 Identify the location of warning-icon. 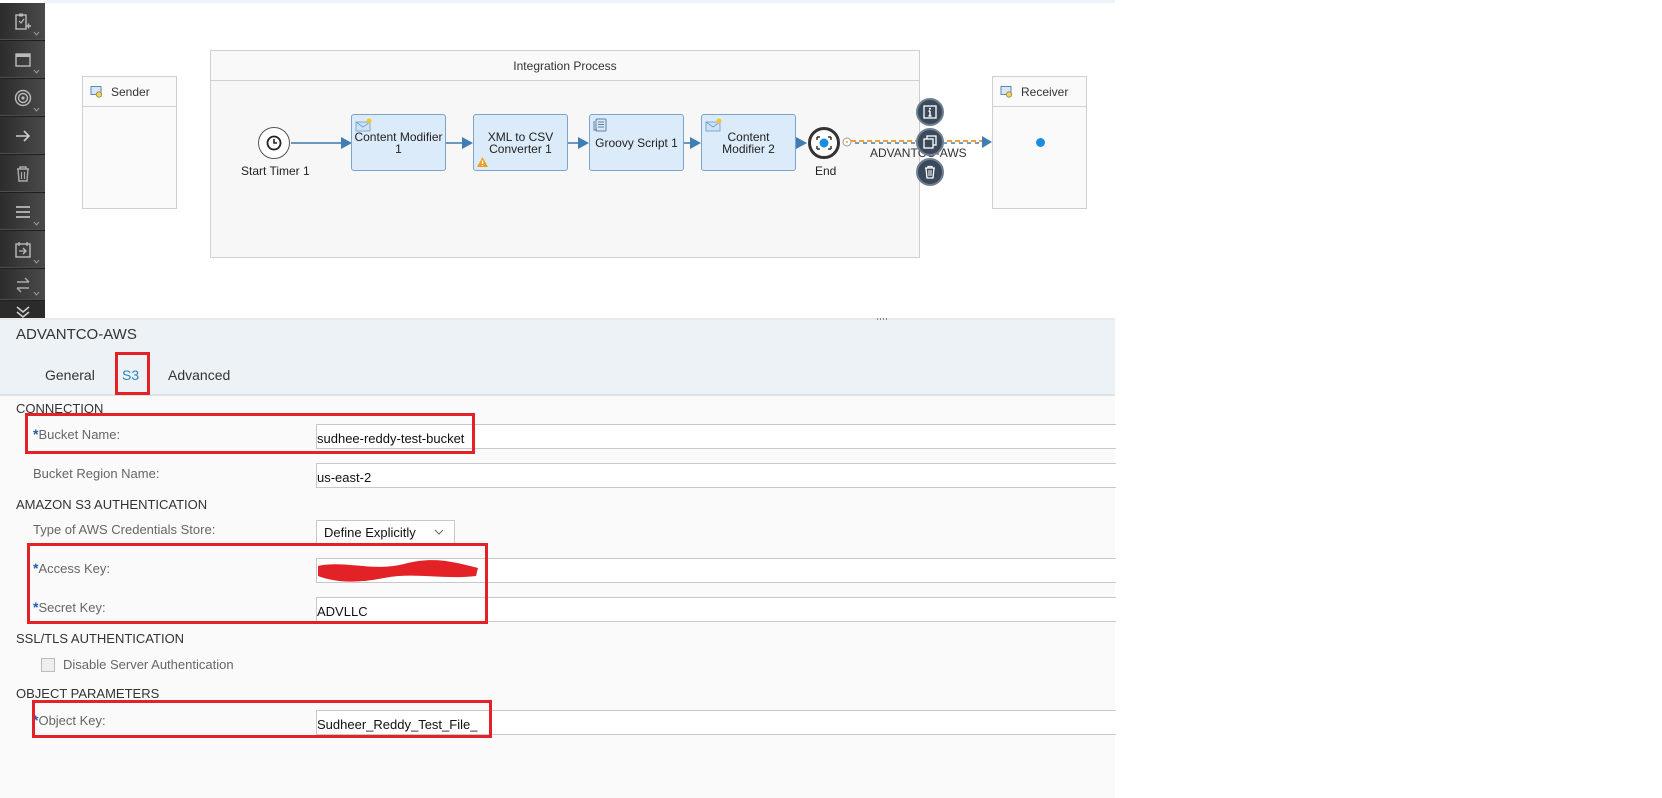
(482, 162).